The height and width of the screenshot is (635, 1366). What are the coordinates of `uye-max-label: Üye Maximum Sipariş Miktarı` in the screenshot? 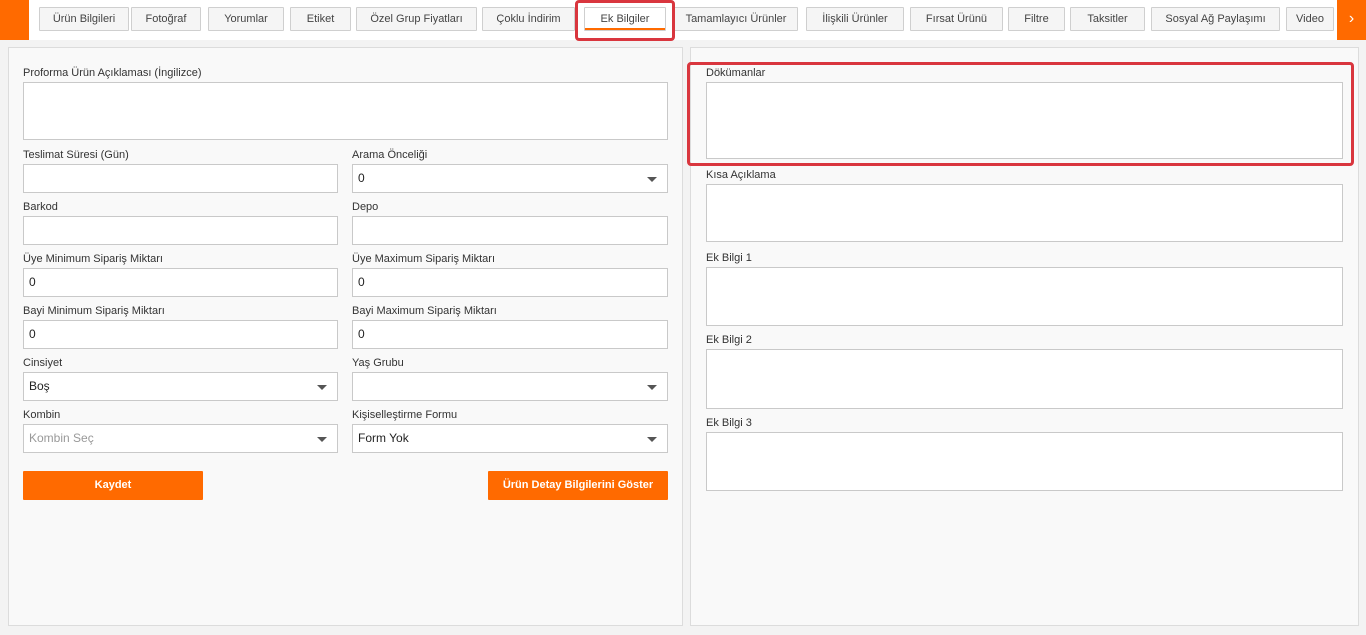 It's located at (424, 259).